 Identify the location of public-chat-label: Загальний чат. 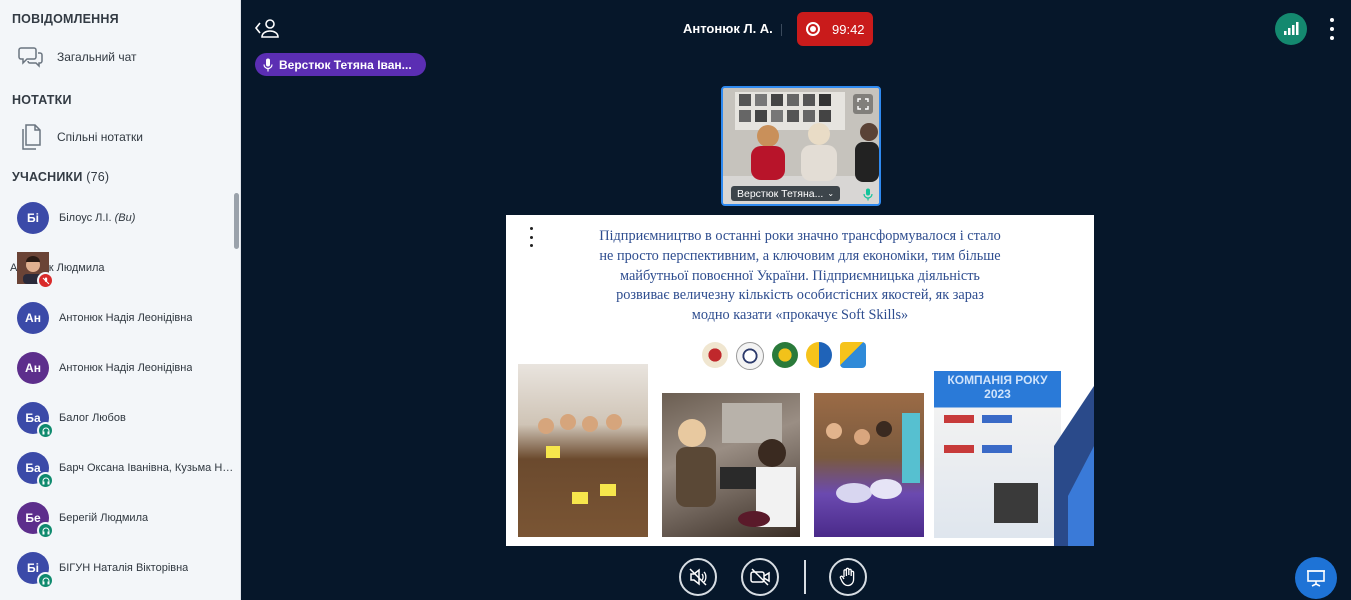
(97, 57).